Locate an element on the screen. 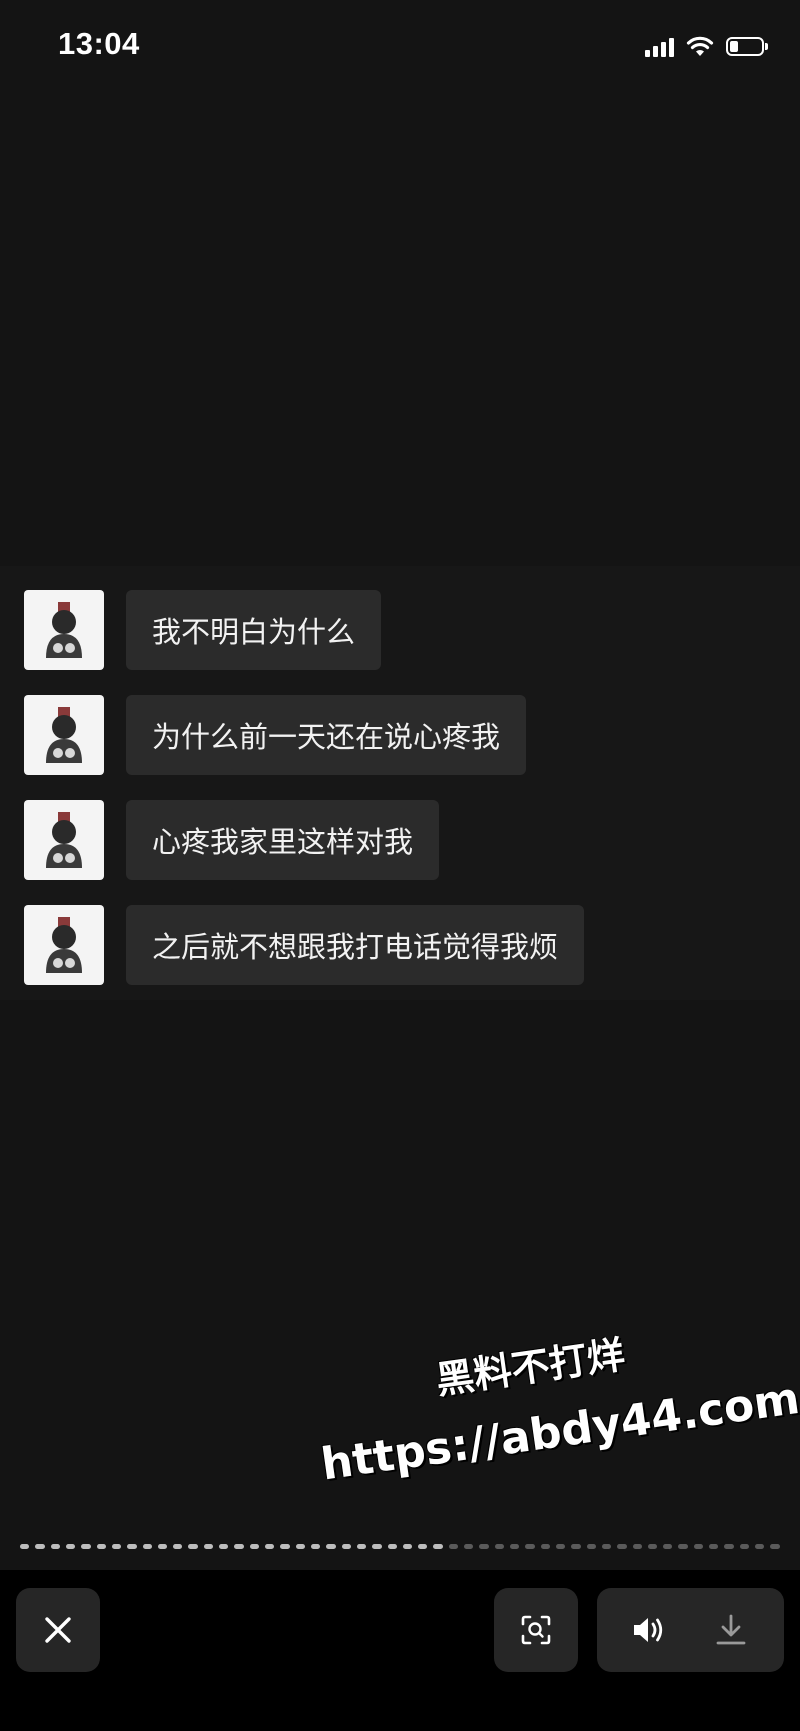 The height and width of the screenshot is (1731, 800). chat-message: 我不明白为什么 is located at coordinates (400, 632).